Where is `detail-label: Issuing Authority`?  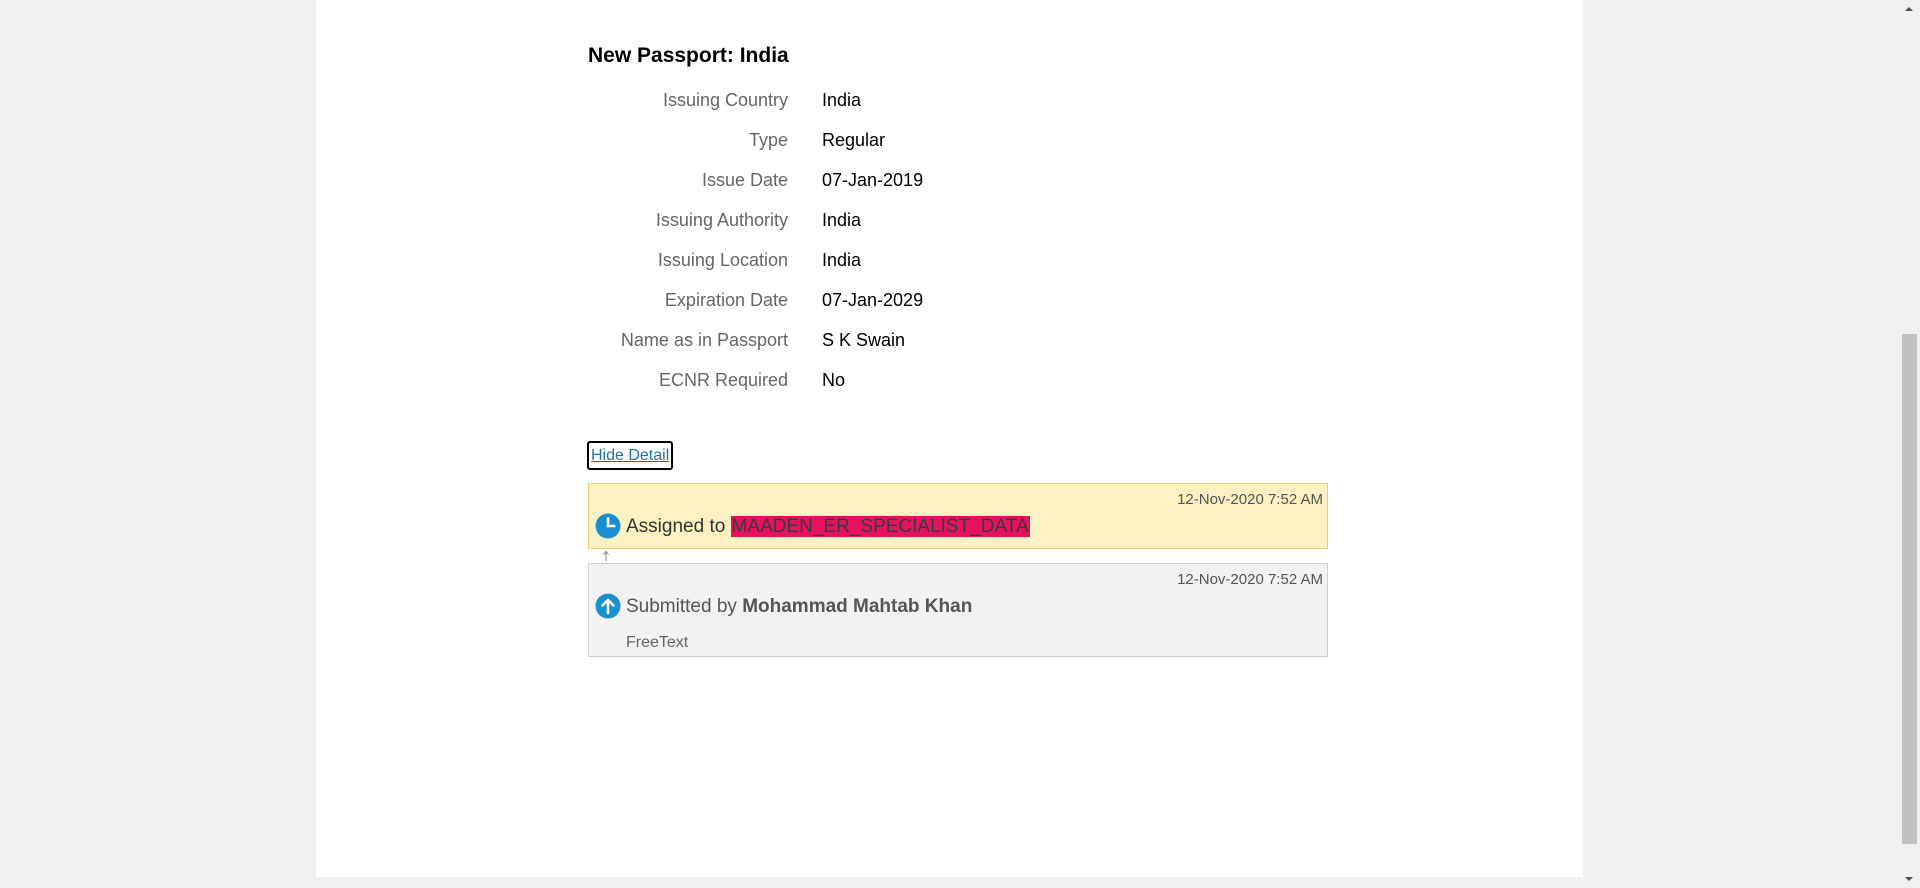 detail-label: Issuing Authority is located at coordinates (721, 220).